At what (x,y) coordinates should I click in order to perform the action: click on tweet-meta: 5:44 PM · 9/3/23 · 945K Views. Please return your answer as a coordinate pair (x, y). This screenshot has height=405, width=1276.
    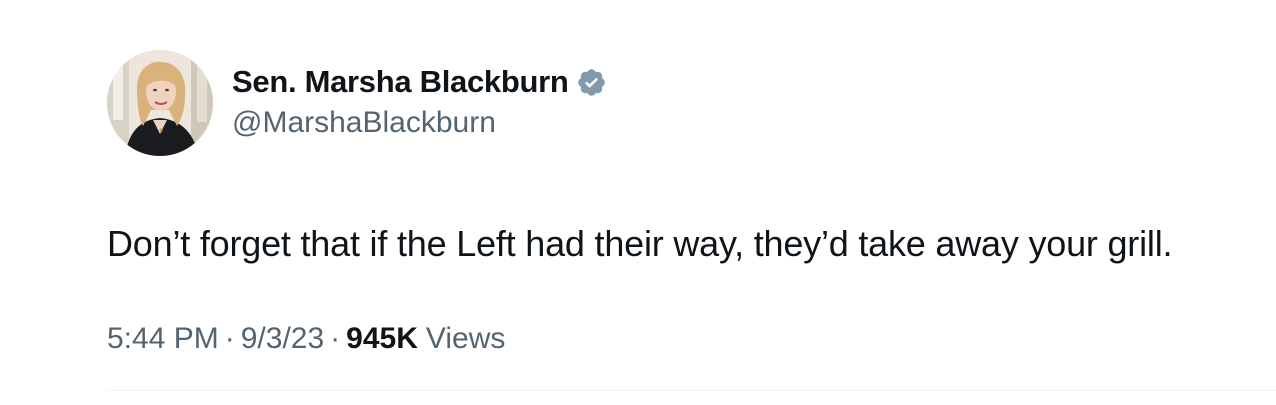
    Looking at the image, I should click on (306, 339).